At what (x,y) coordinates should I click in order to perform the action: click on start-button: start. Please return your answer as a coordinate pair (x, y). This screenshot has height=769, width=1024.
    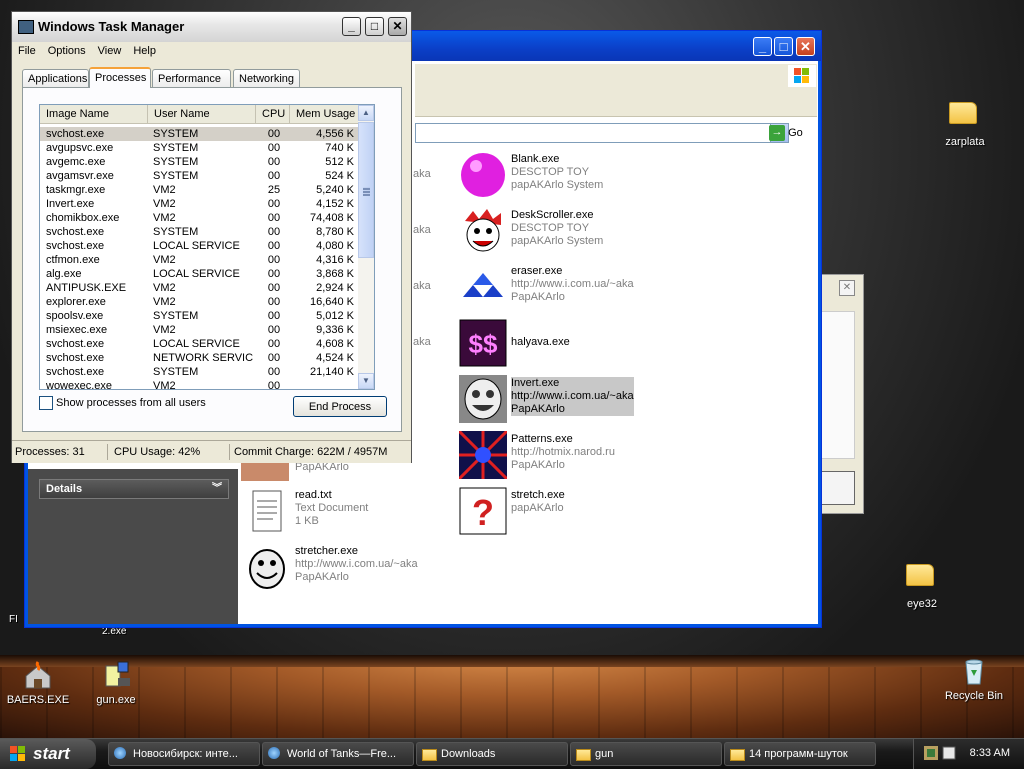
    Looking at the image, I should click on (48, 754).